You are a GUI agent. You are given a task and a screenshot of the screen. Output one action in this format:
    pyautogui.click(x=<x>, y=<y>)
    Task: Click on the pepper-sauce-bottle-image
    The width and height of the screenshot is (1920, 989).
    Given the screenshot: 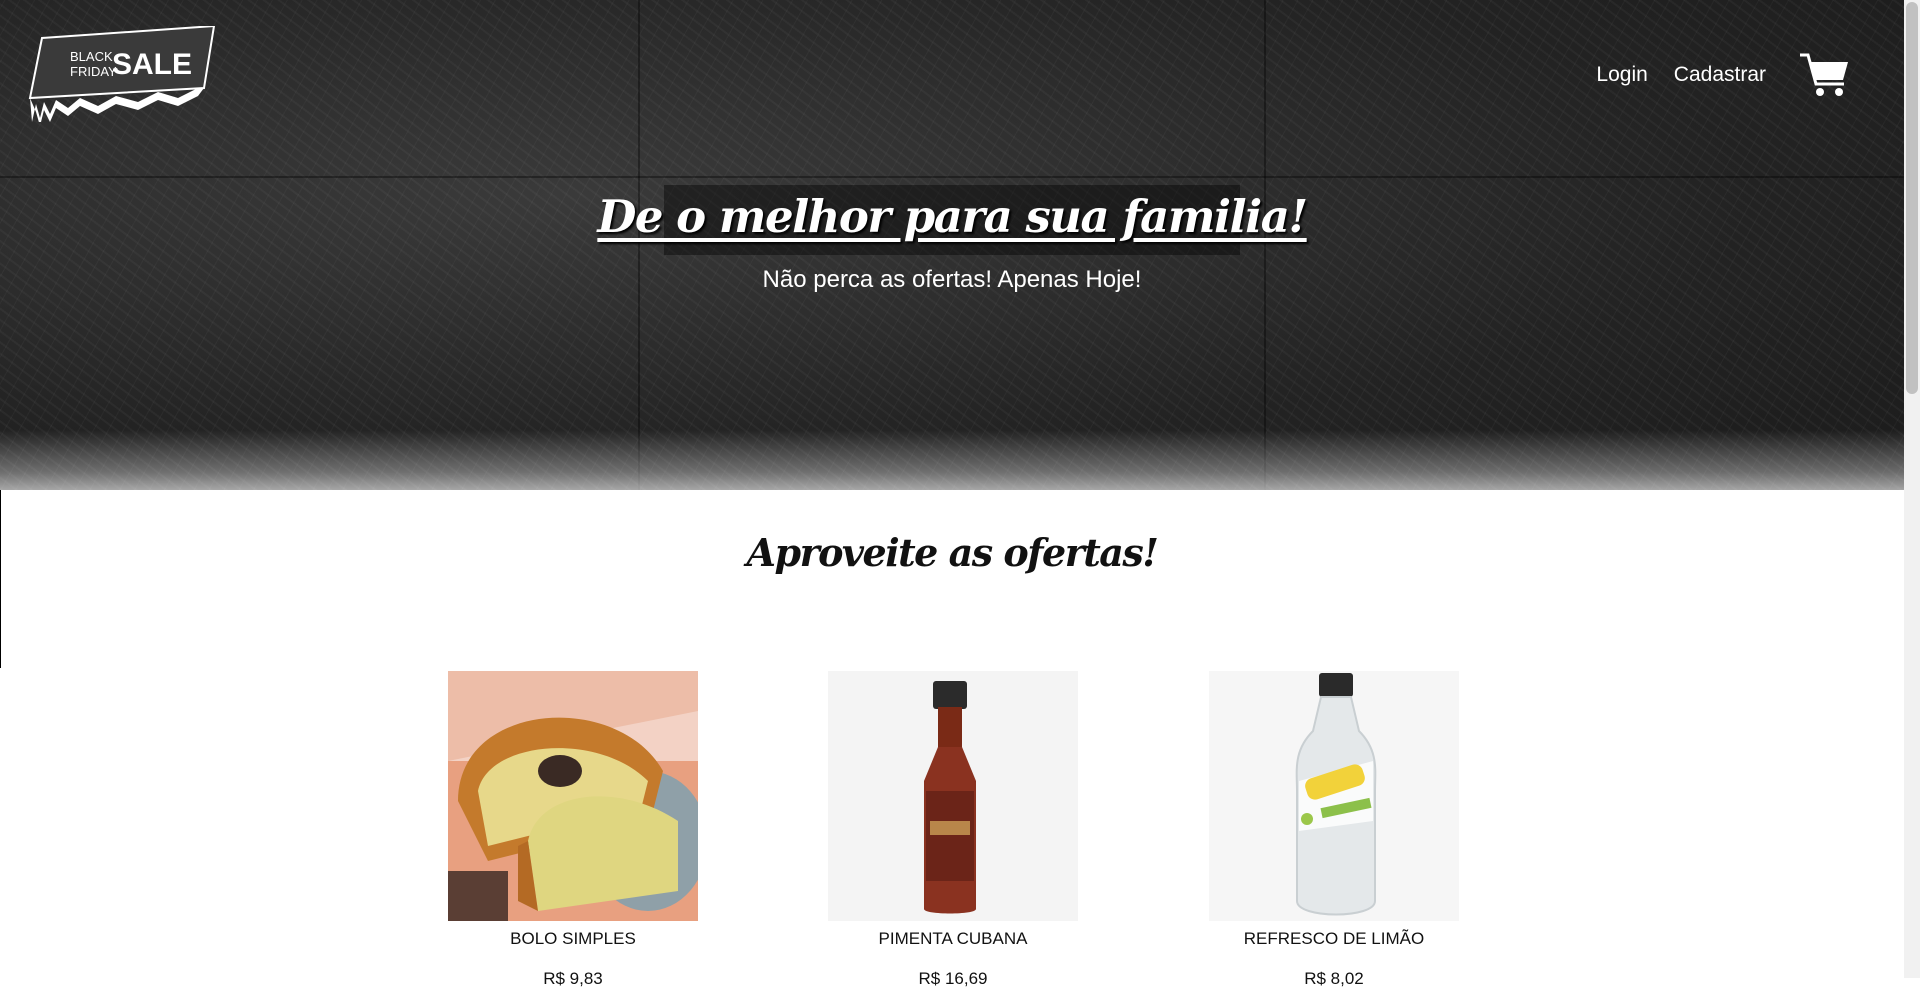 What is the action you would take?
    pyautogui.click(x=953, y=796)
    